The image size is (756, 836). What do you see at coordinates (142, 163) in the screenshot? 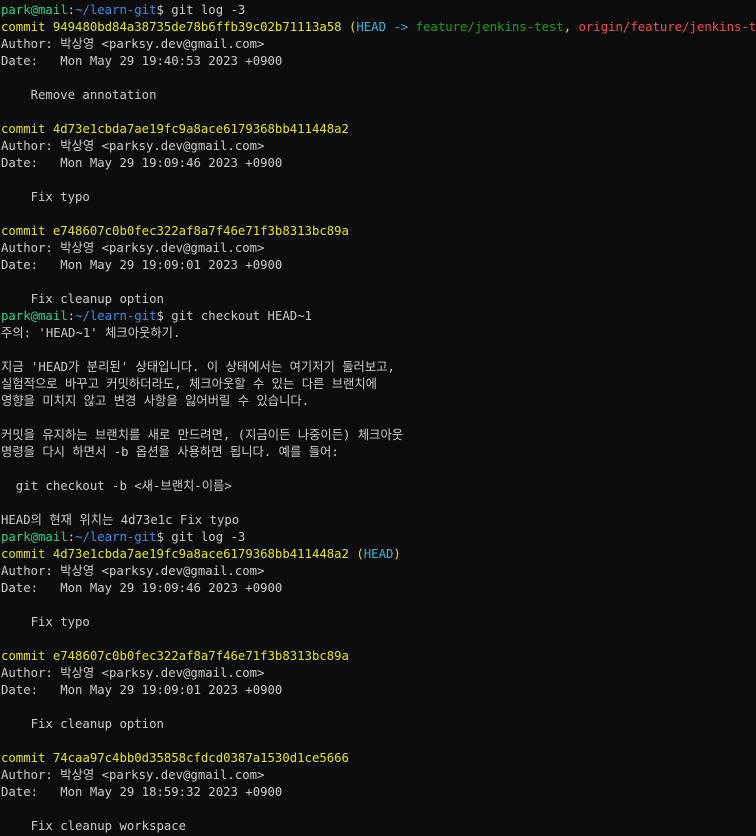
I see `output-text: Date: Mon May 29 19:09:46 2023 +0900` at bounding box center [142, 163].